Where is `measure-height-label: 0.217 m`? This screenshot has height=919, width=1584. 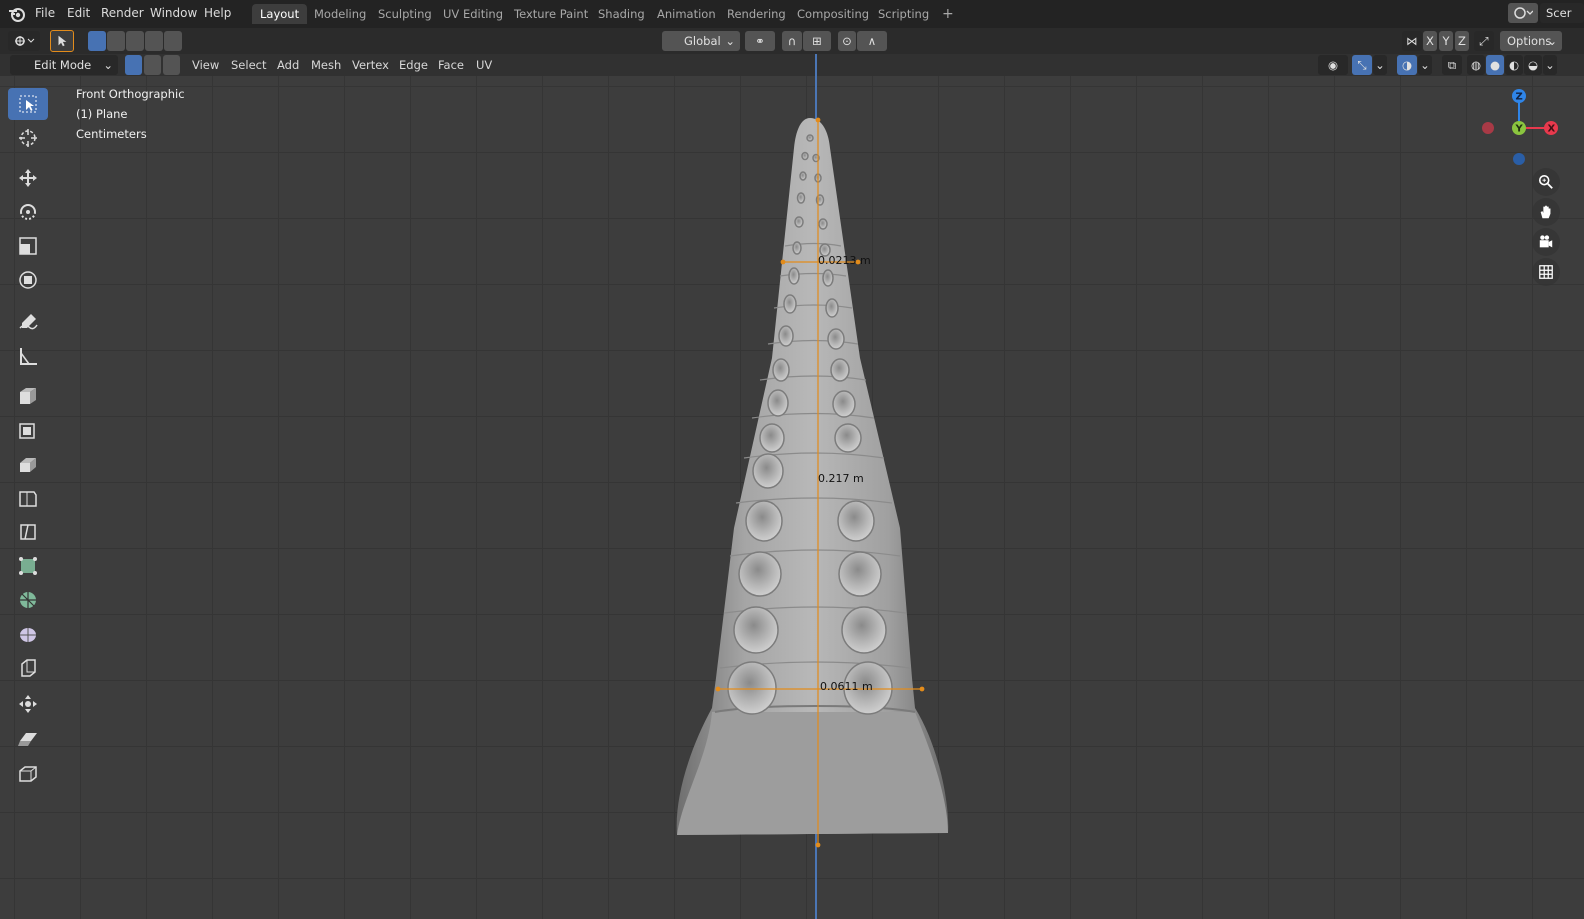
measure-height-label: 0.217 m is located at coordinates (841, 478).